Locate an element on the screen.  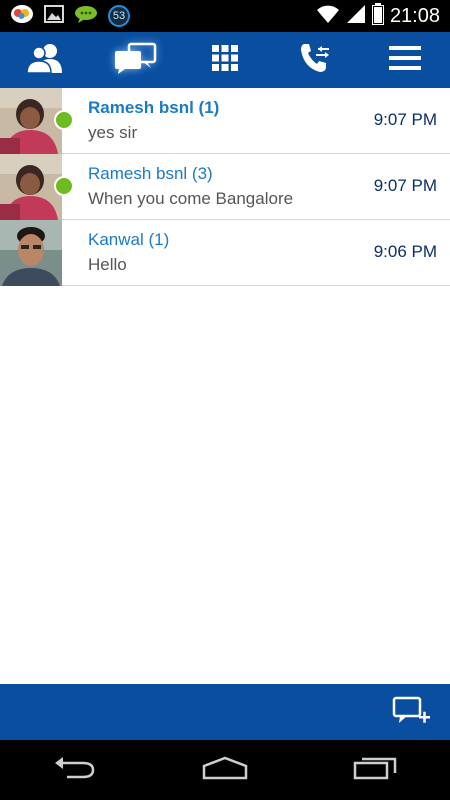
dialpad-icon is located at coordinates (225, 60).